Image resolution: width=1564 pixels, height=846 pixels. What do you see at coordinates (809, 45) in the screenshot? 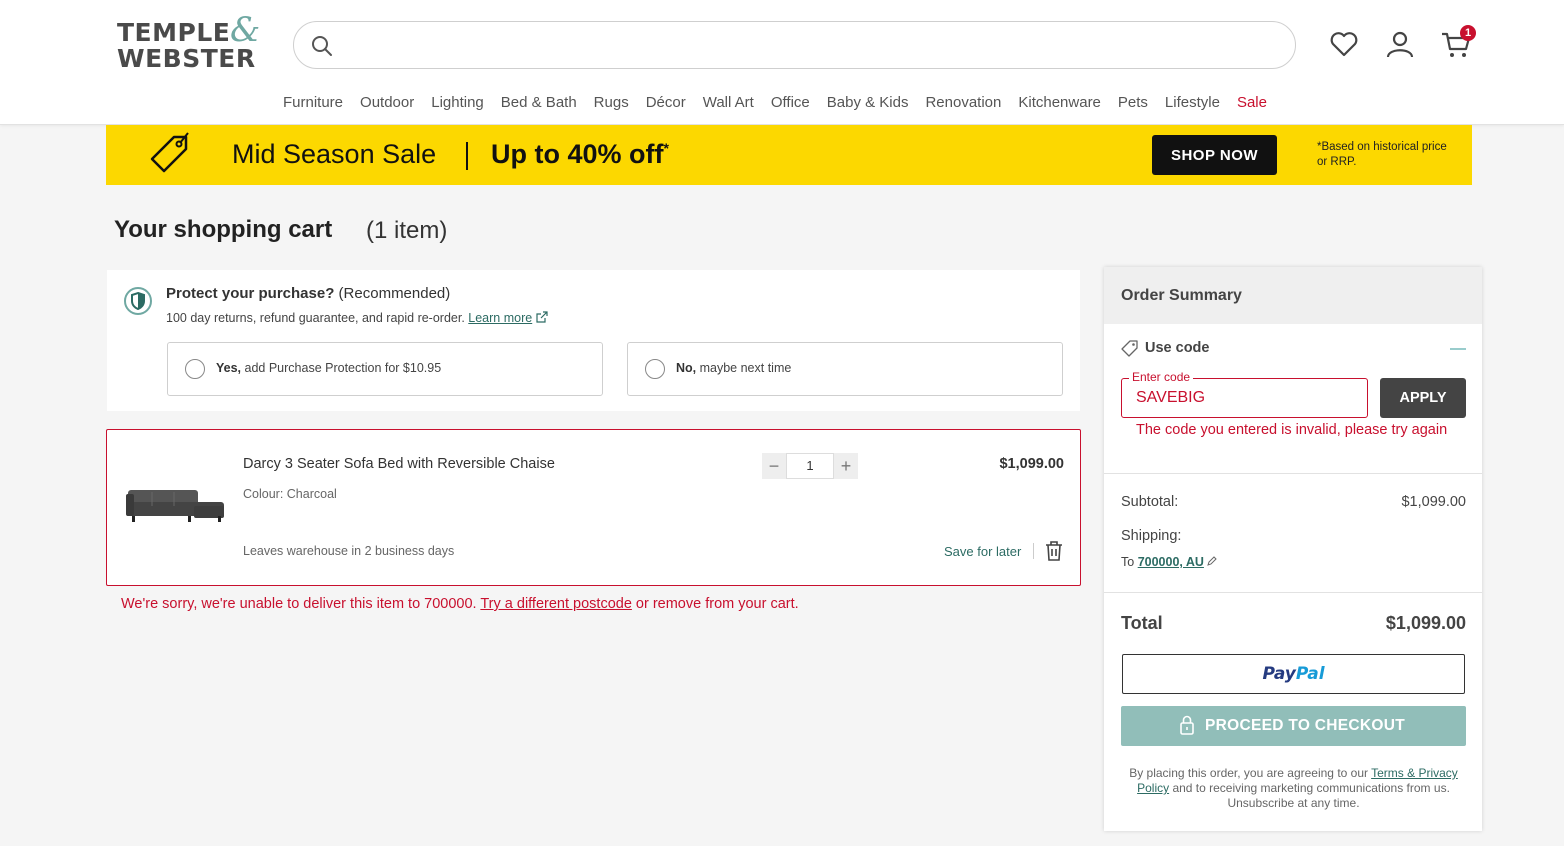
I see `search-input` at bounding box center [809, 45].